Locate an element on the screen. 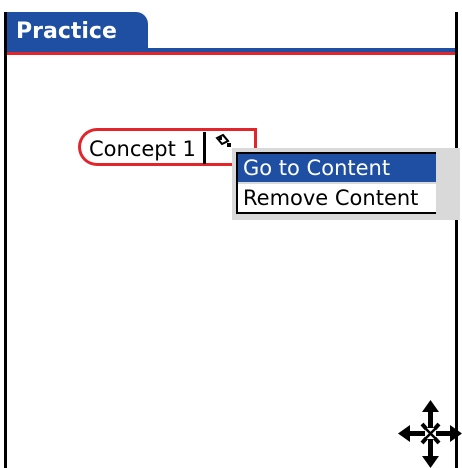 This screenshot has height=468, width=462. context-menu: Go to Content Remove Content is located at coordinates (346, 184).